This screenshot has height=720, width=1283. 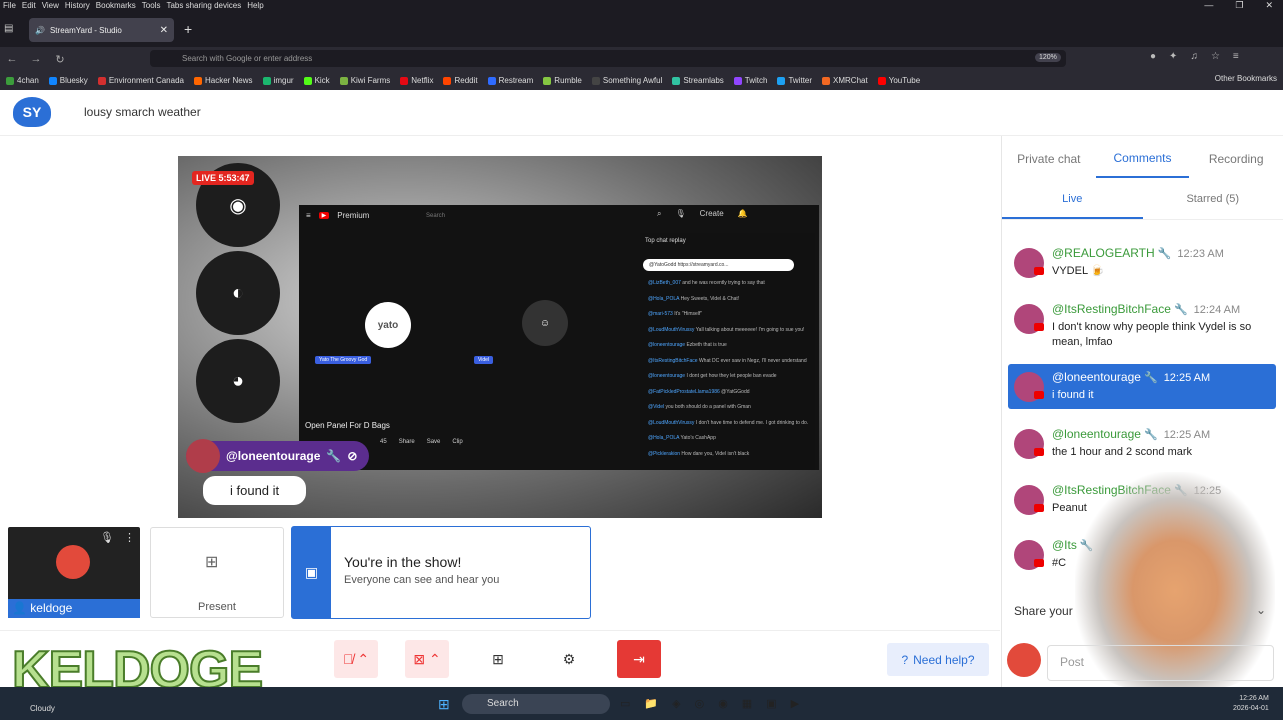 I want to click on bookmark-item: Something Awful, so click(x=626, y=80).